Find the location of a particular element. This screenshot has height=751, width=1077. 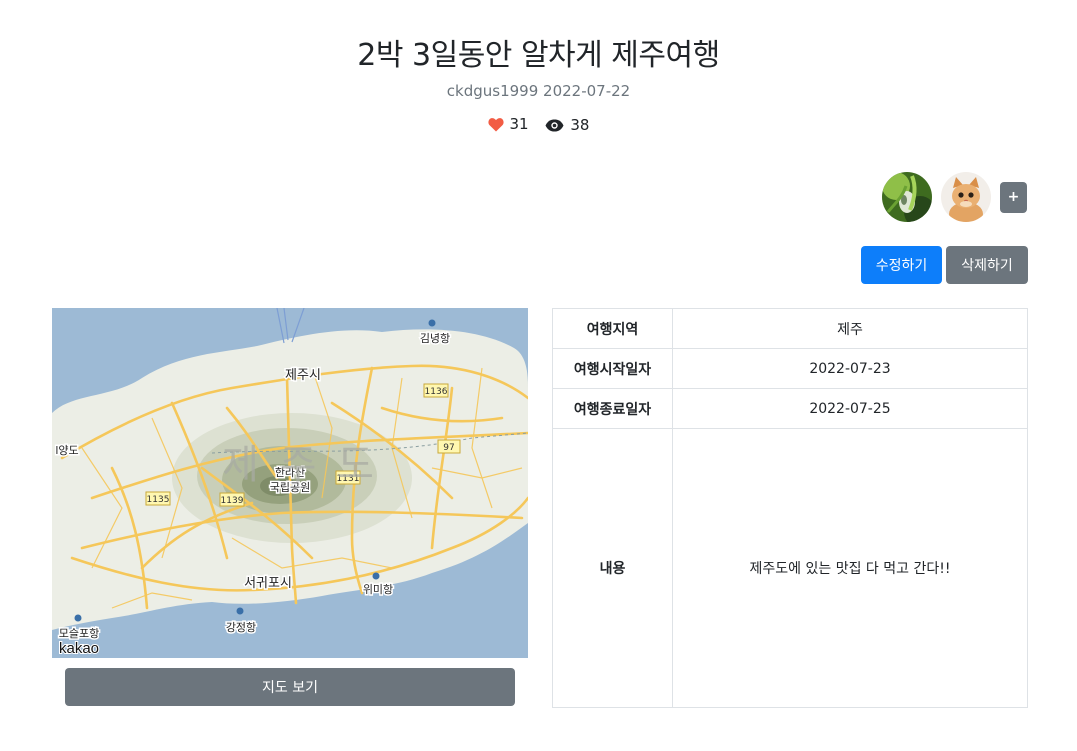

island-name-label: 제 주 도 is located at coordinates (300, 465).